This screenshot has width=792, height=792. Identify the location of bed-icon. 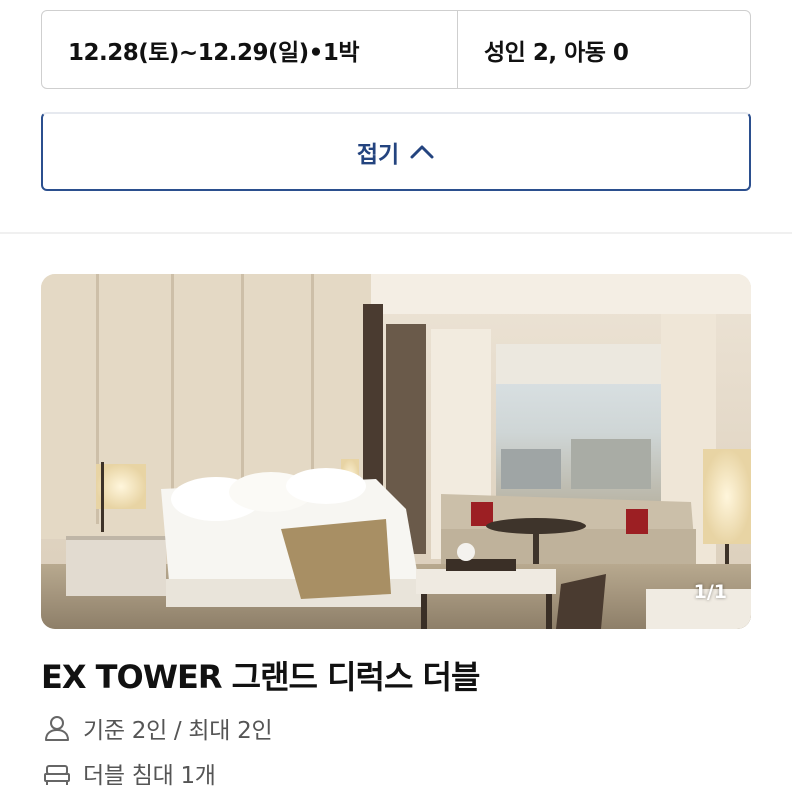
(57, 773).